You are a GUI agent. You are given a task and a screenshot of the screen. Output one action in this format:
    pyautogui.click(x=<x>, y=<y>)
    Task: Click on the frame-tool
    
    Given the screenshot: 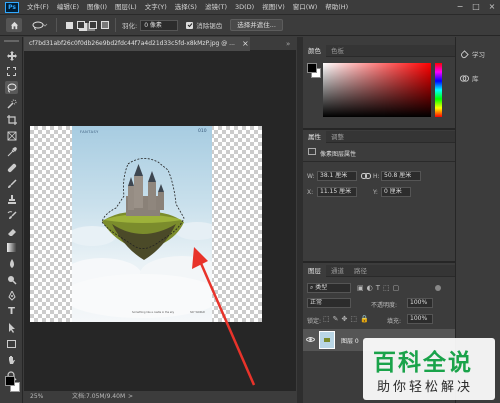 What is the action you would take?
    pyautogui.click(x=11, y=135)
    